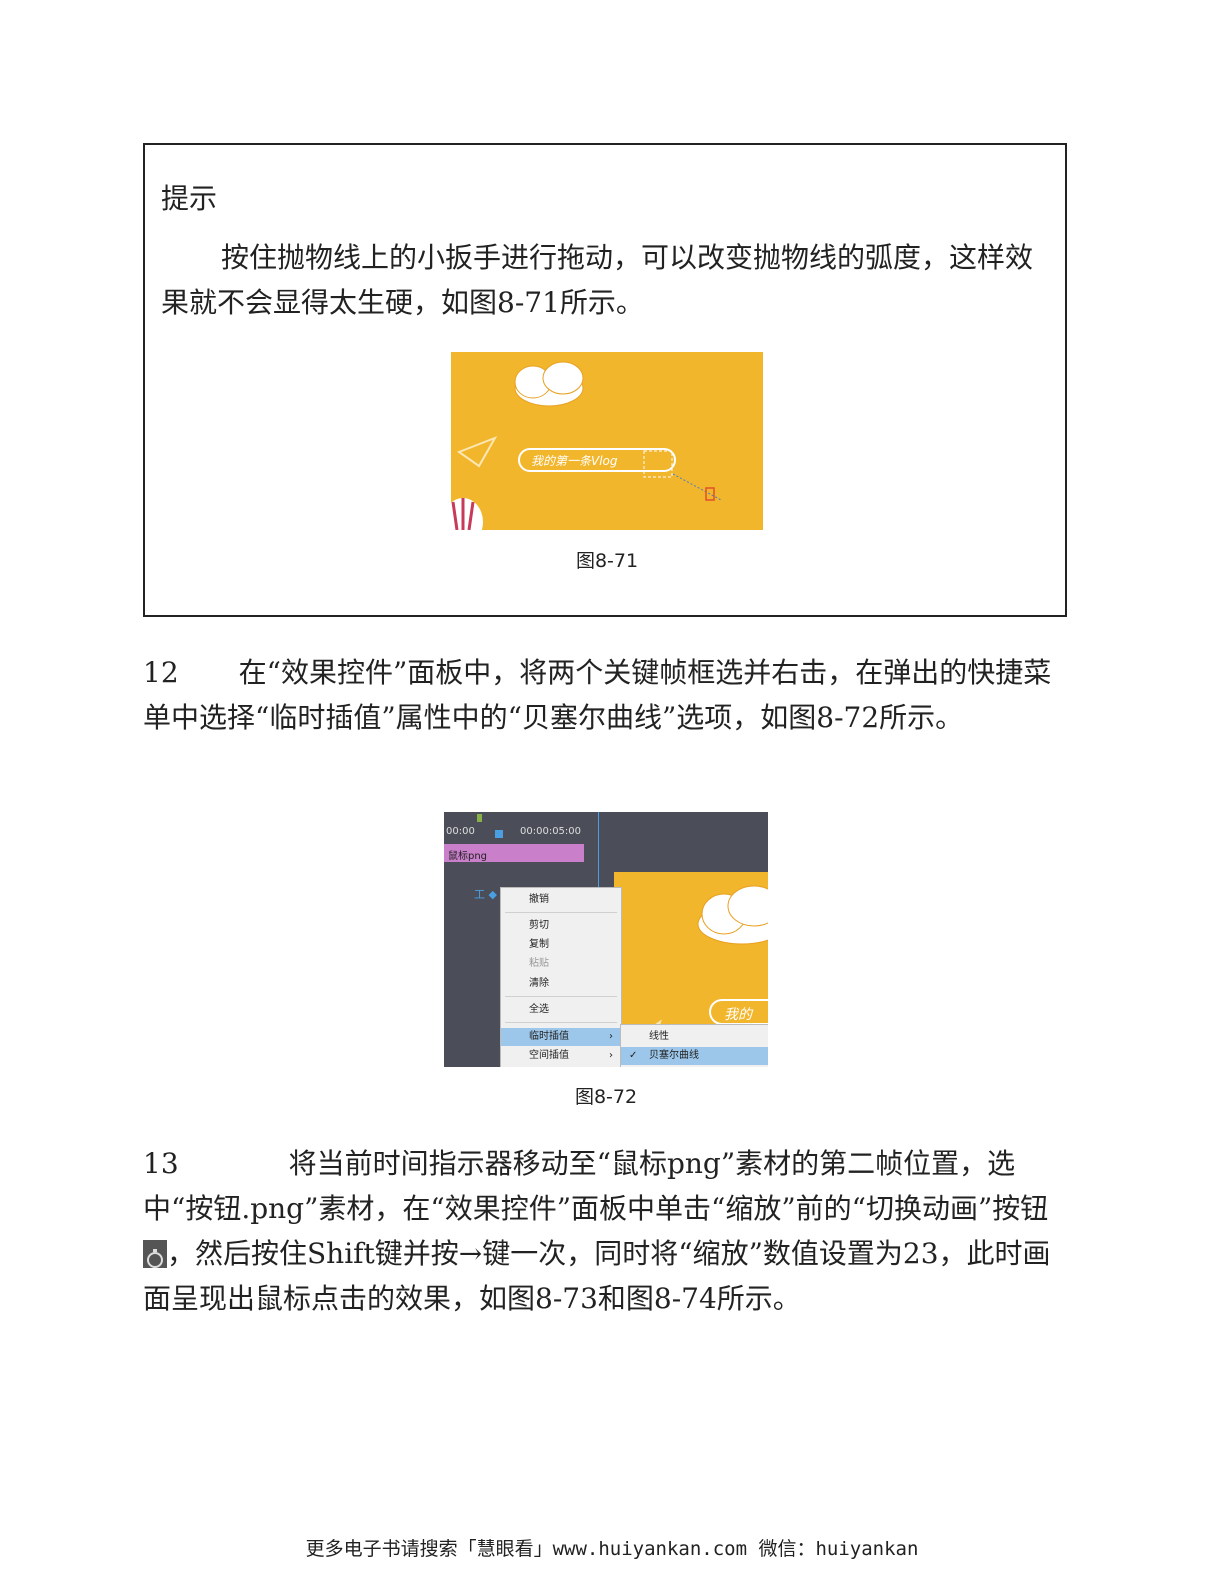 This screenshot has width=1224, height=1584. Describe the element at coordinates (514, 853) in the screenshot. I see `timeline-clip: 鼠标png` at that location.